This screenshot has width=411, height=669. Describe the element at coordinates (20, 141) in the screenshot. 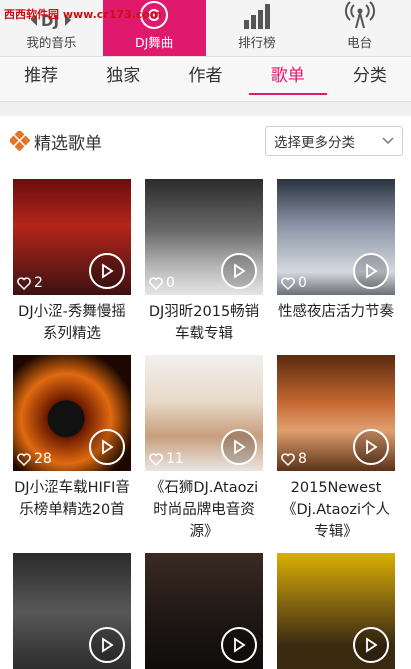

I see `diamond-icon` at that location.